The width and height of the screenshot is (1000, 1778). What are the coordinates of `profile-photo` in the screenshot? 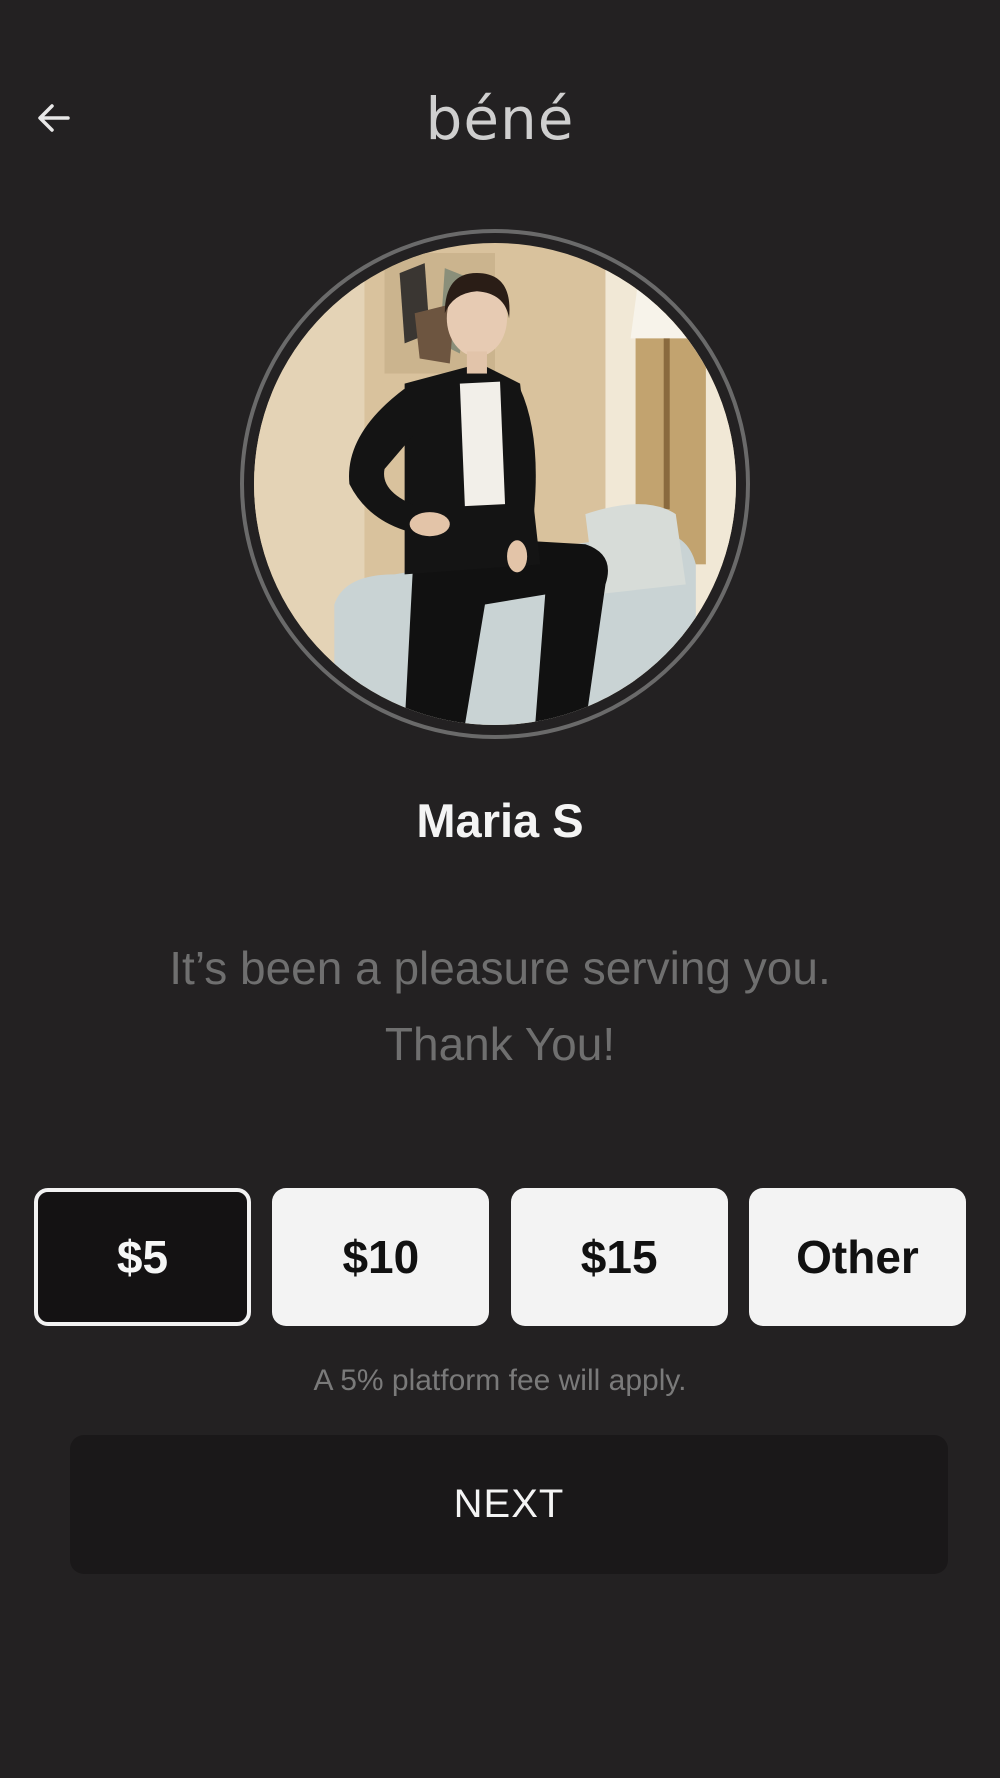 It's located at (495, 484).